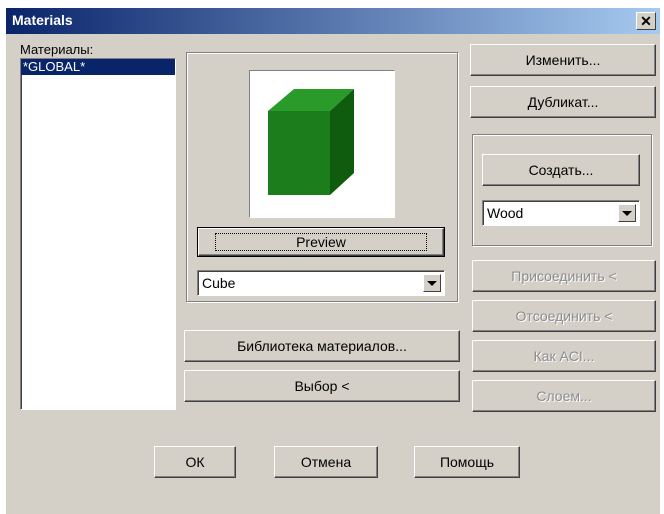  I want to click on cube-preview-icon, so click(311, 142).